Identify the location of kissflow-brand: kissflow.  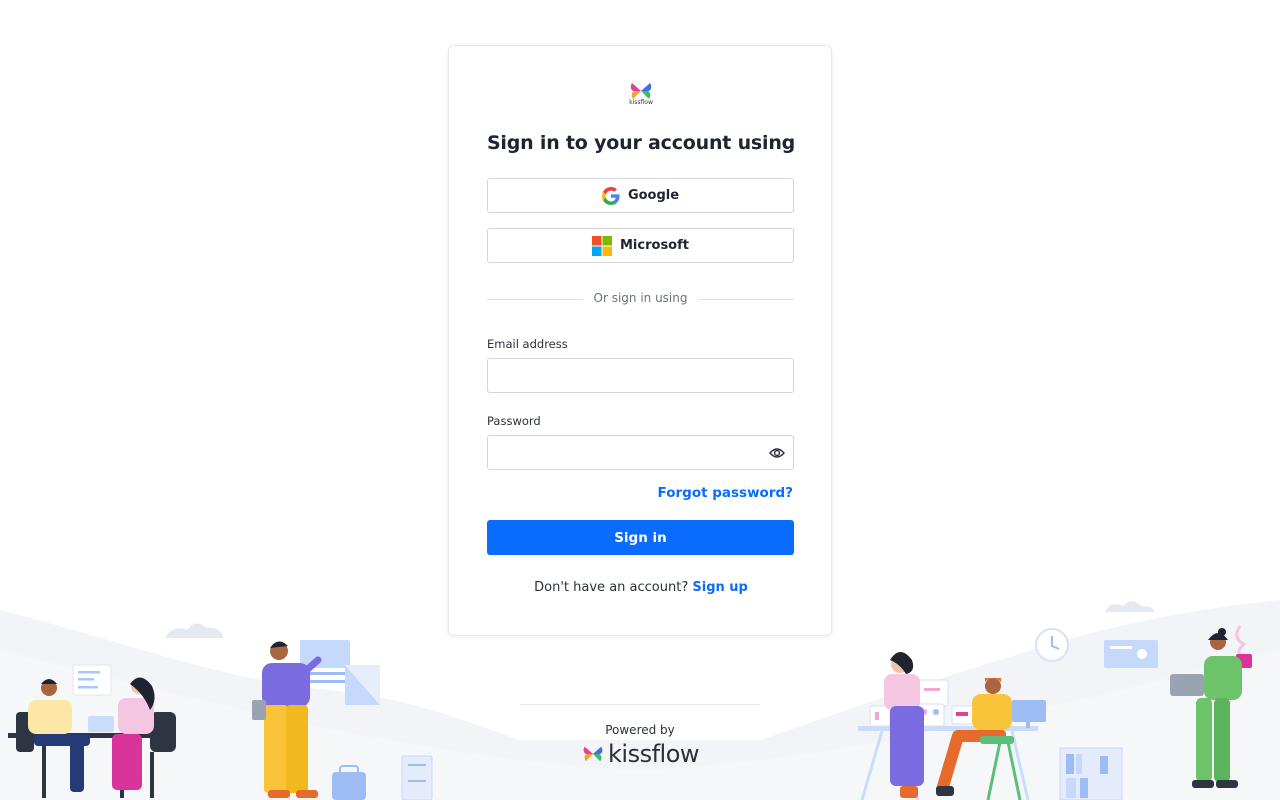
(642, 754).